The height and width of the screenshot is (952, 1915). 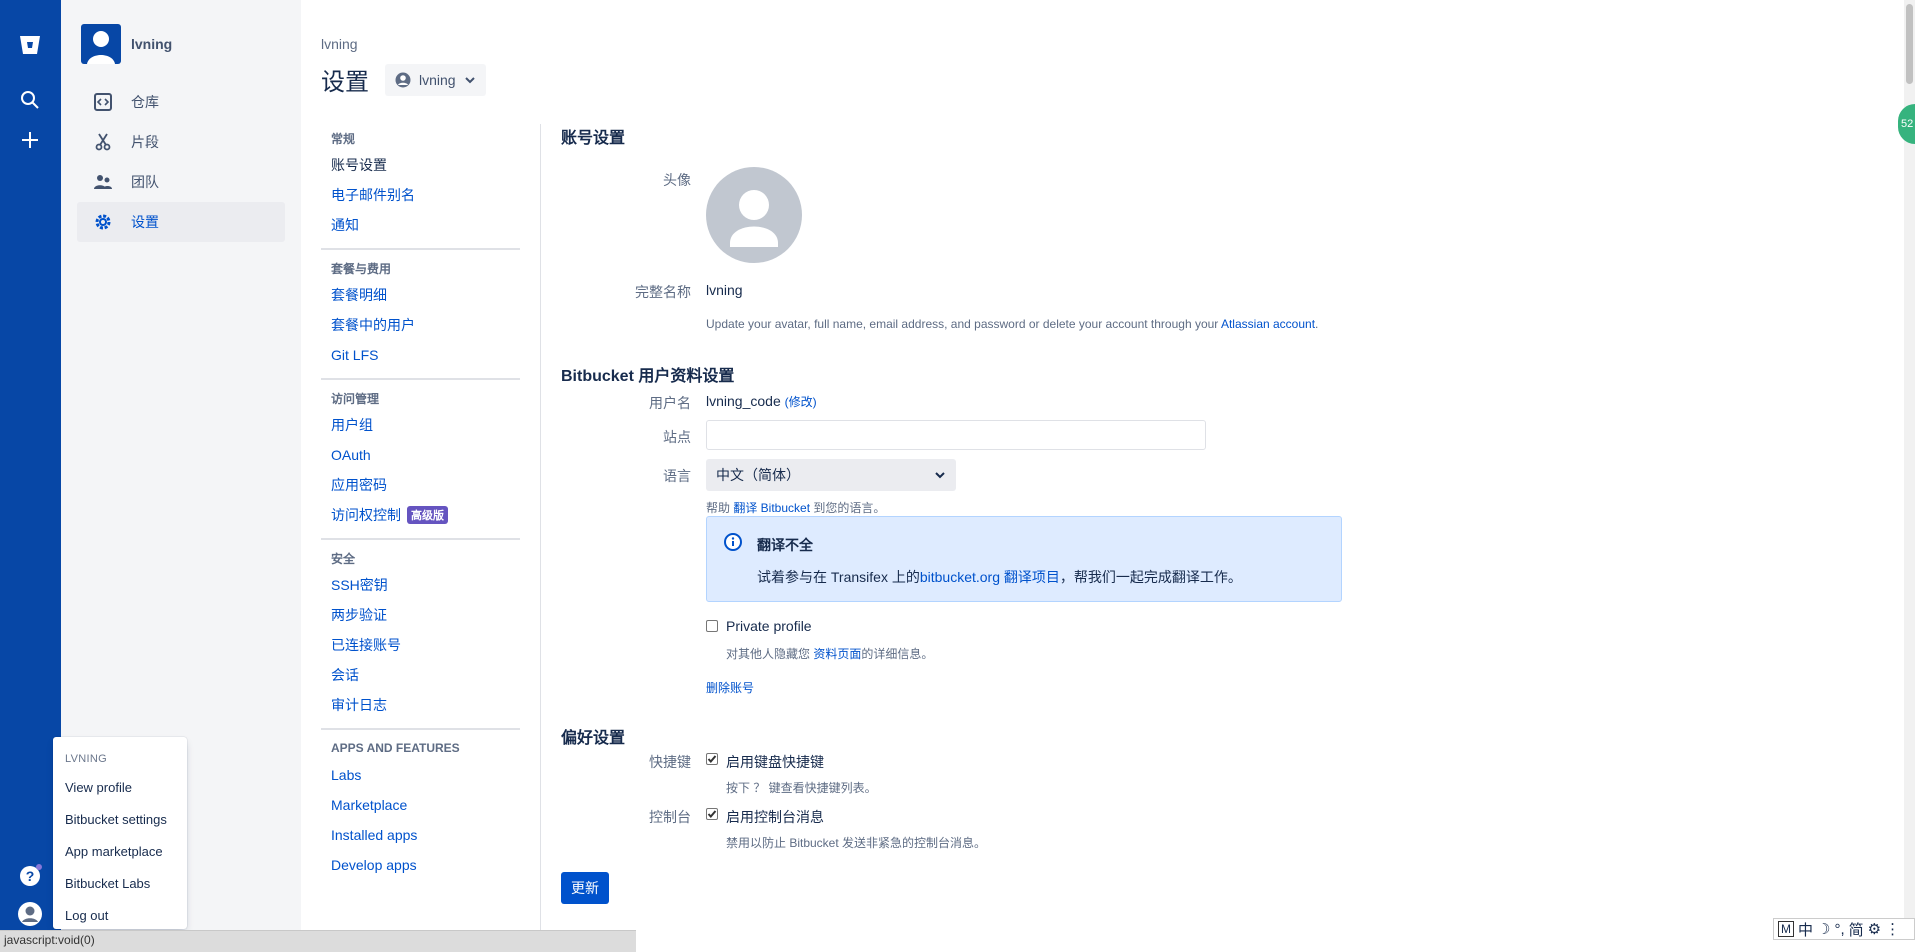 I want to click on settings-group-heading: 安全, so click(x=343, y=558).